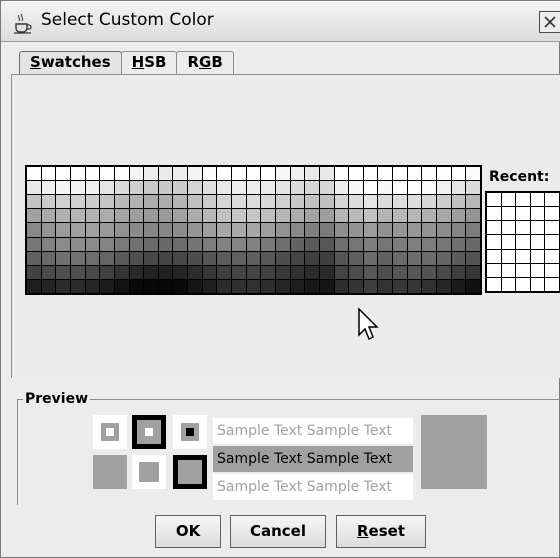  What do you see at coordinates (149, 62) in the screenshot?
I see `tab-hsb: HSB` at bounding box center [149, 62].